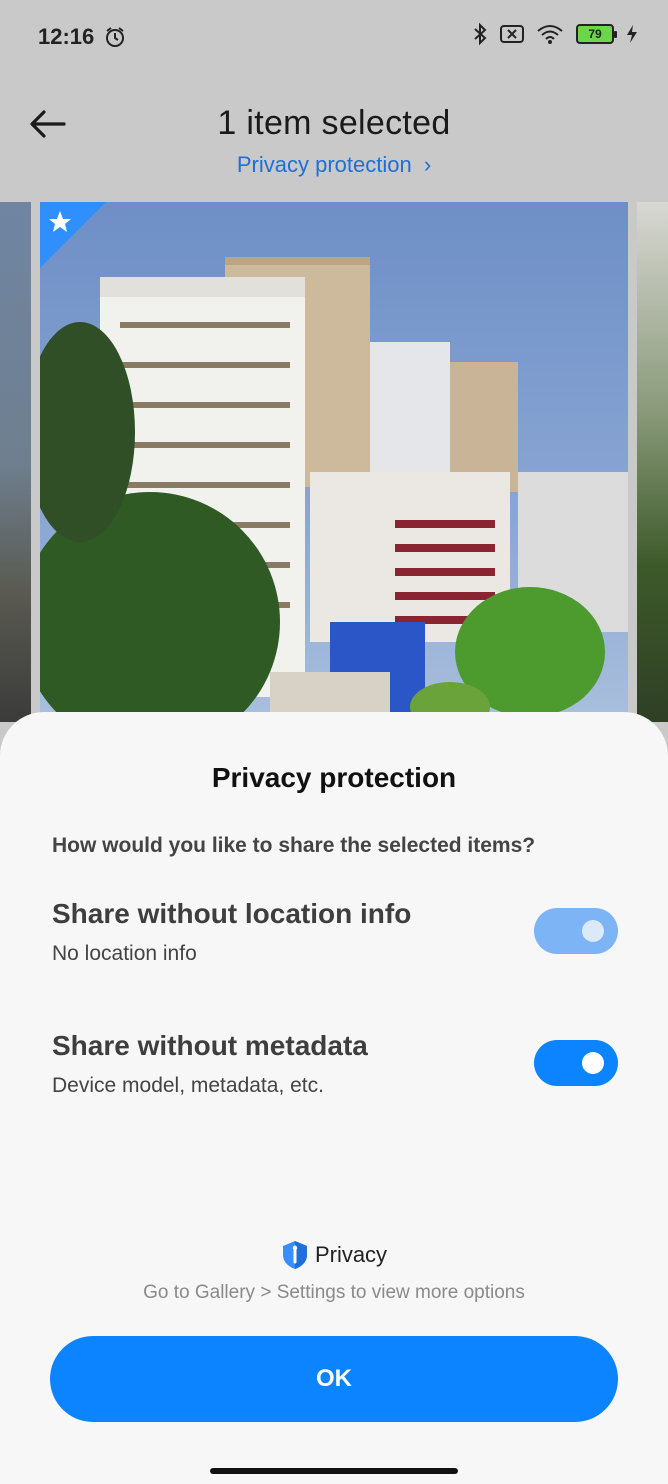 The height and width of the screenshot is (1484, 668). What do you see at coordinates (427, 164) in the screenshot?
I see `chevron-right-icon: ›` at bounding box center [427, 164].